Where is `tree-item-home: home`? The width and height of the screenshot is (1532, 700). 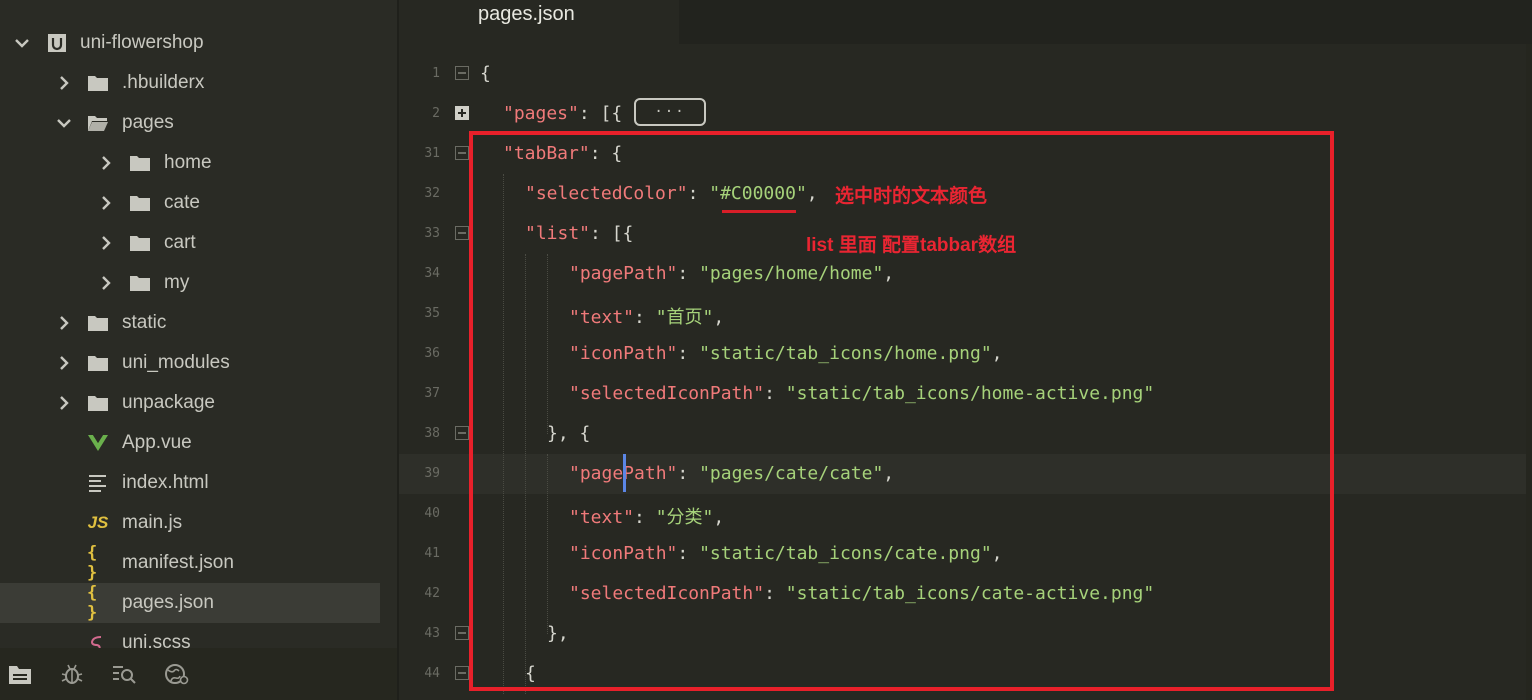
tree-item-home: home is located at coordinates (190, 163).